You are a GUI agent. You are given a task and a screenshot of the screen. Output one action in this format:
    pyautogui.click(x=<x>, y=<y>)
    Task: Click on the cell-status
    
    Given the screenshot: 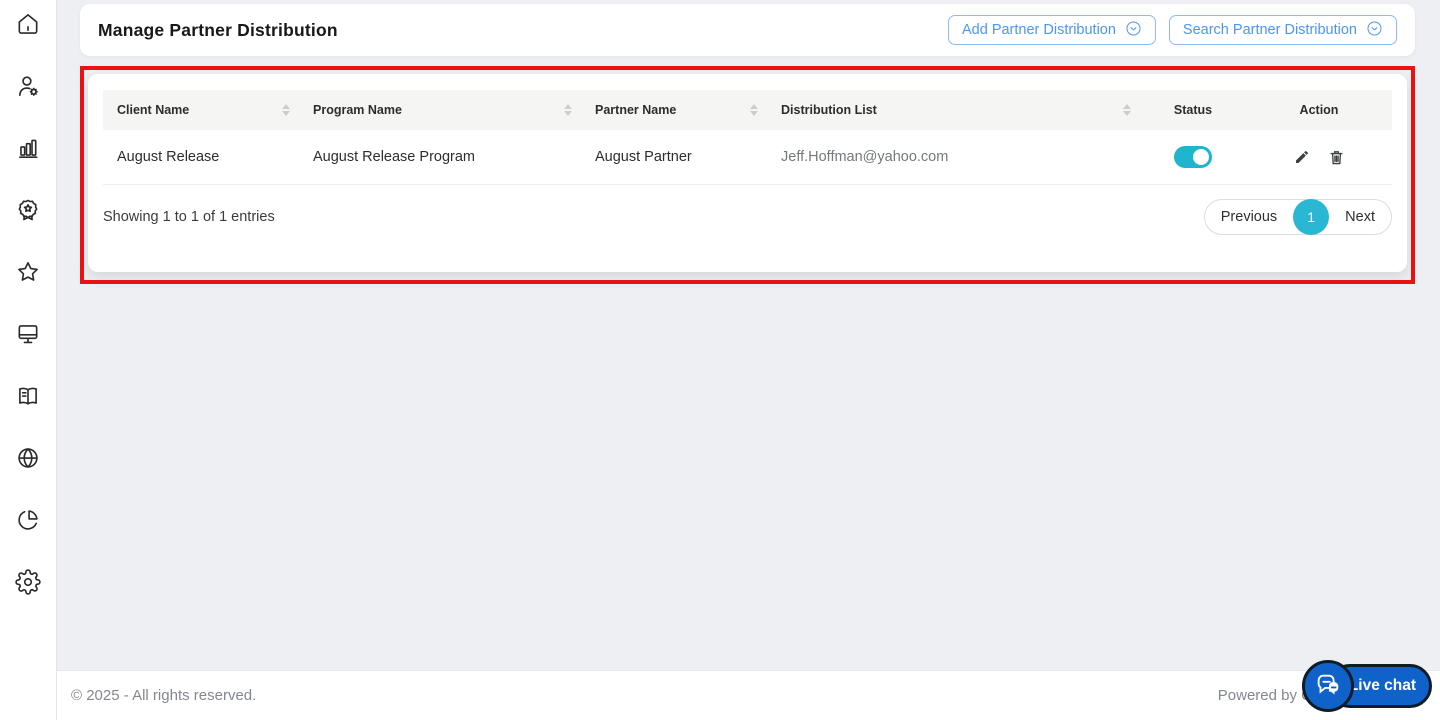 What is the action you would take?
    pyautogui.click(x=1193, y=157)
    